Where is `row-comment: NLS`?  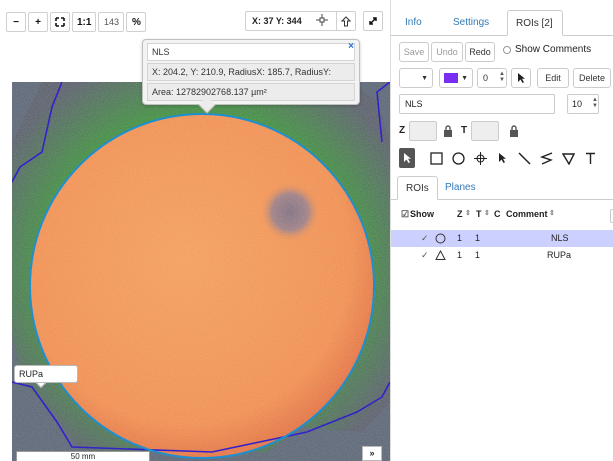 row-comment: NLS is located at coordinates (560, 238).